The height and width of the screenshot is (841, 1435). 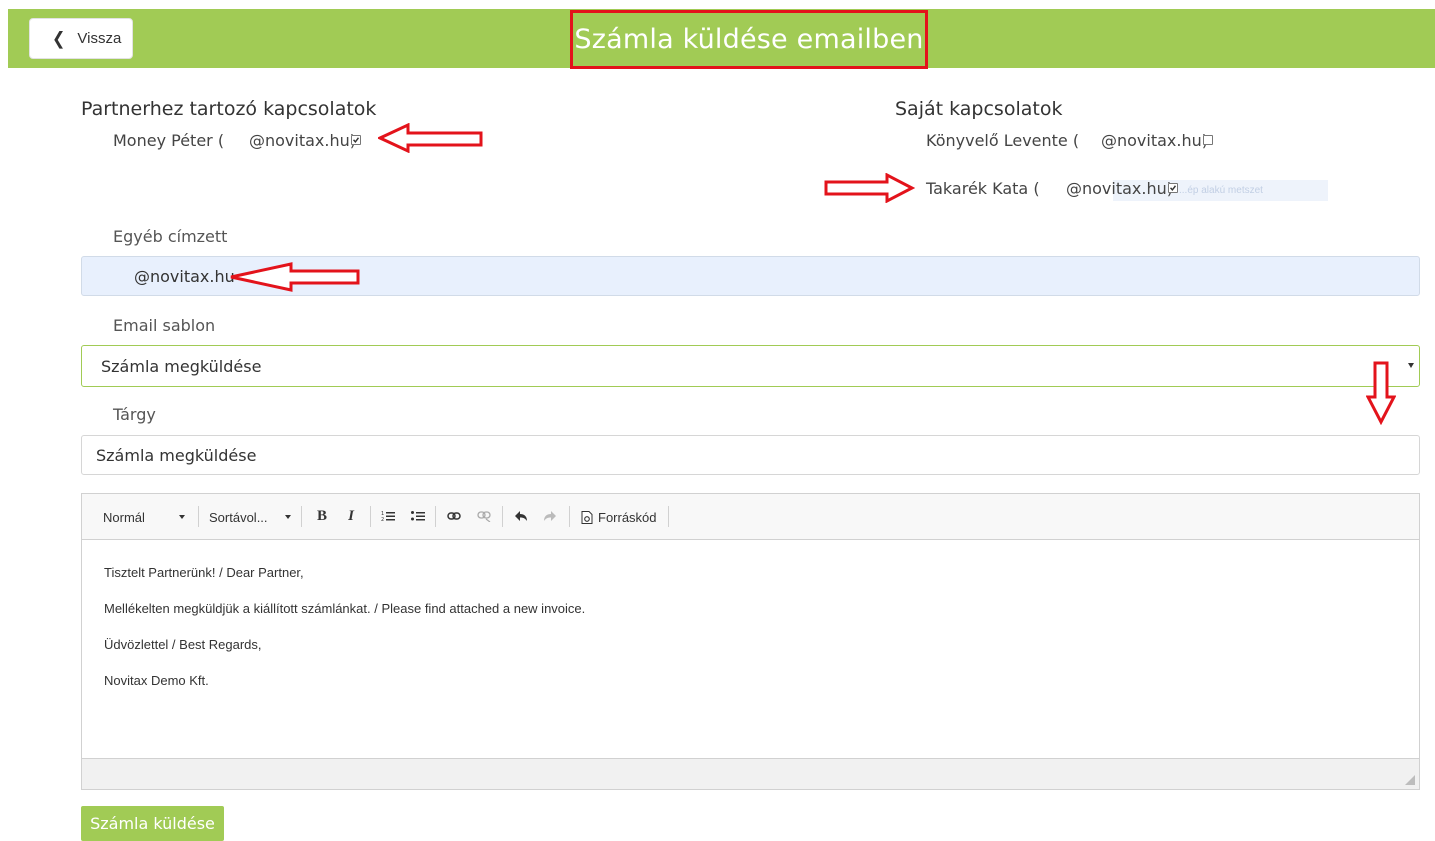 What do you see at coordinates (156, 680) in the screenshot?
I see `body-line: Novitax Demo Kft.` at bounding box center [156, 680].